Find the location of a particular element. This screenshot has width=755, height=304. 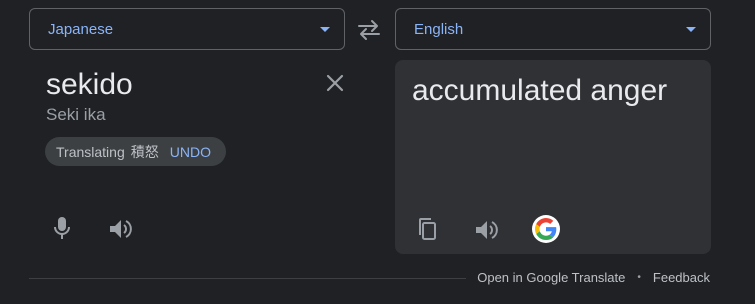

google-g-logo is located at coordinates (546, 229).